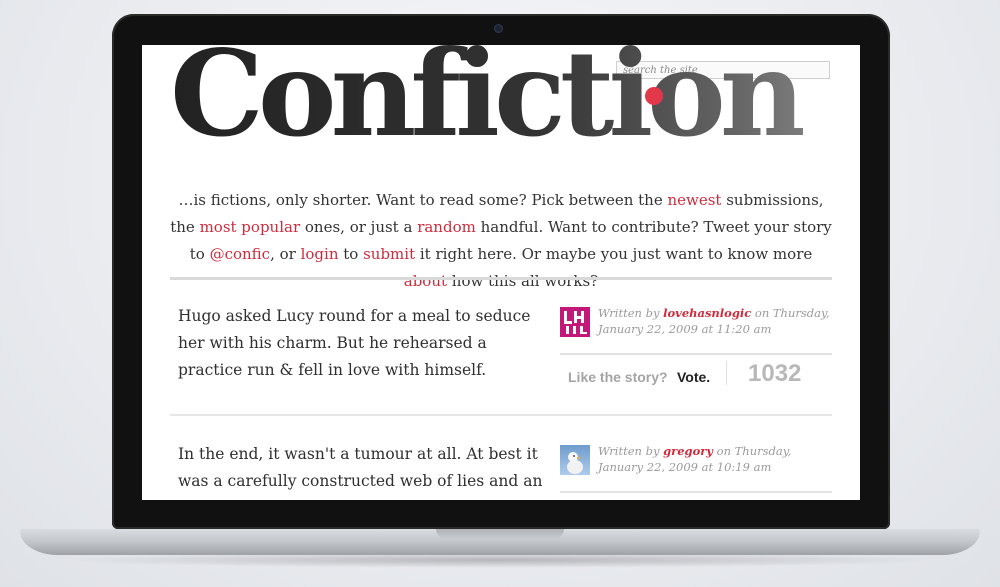 The image size is (1000, 587). What do you see at coordinates (500, 534) in the screenshot?
I see `laptop-notch` at bounding box center [500, 534].